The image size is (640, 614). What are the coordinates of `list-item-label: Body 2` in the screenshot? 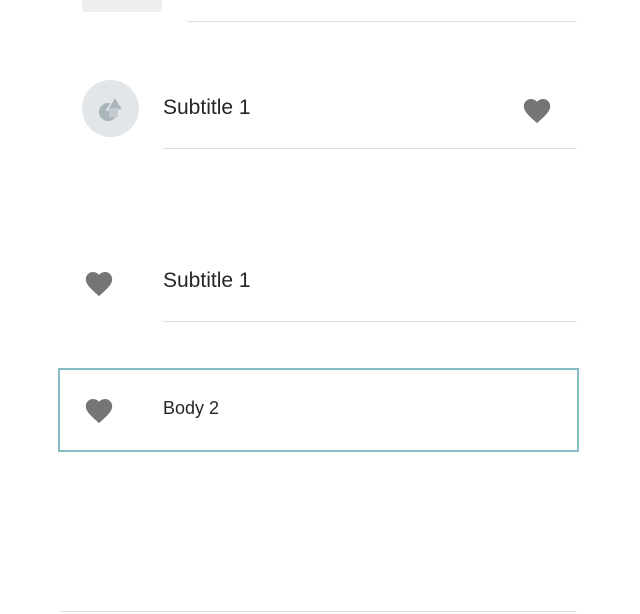 It's located at (191, 408).